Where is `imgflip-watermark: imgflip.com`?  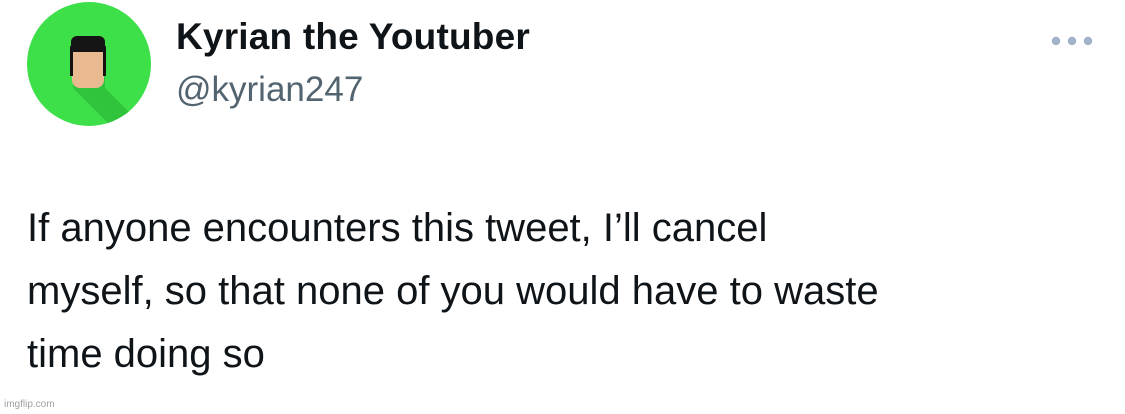 imgflip-watermark: imgflip.com is located at coordinates (29, 404).